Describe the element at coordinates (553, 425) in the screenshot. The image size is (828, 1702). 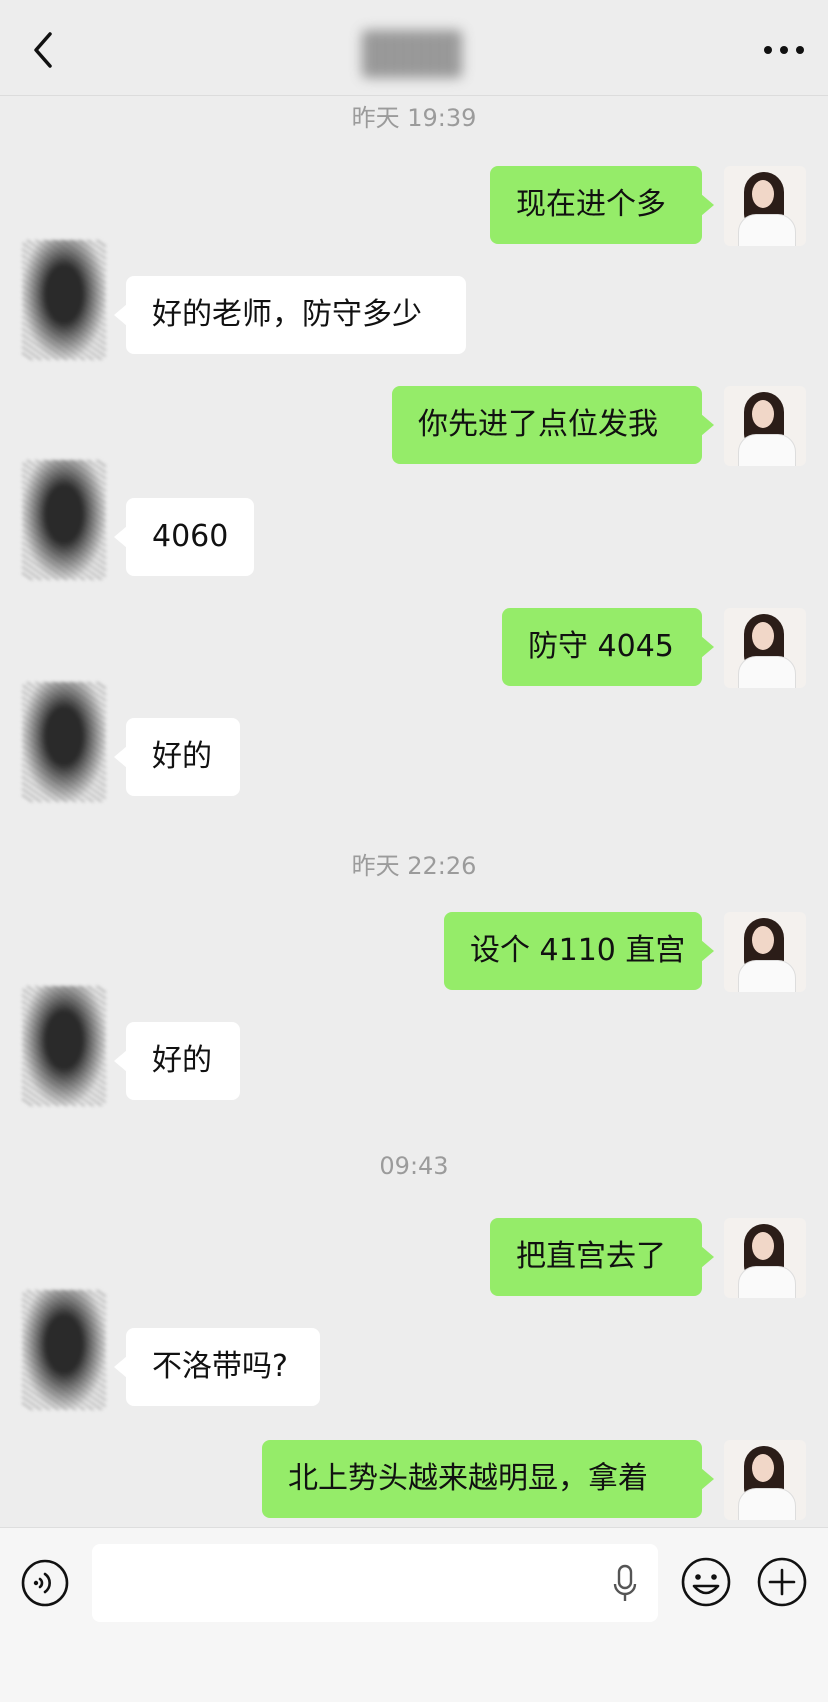
I see `my-message-bubble: 你先进了点位发我` at that location.